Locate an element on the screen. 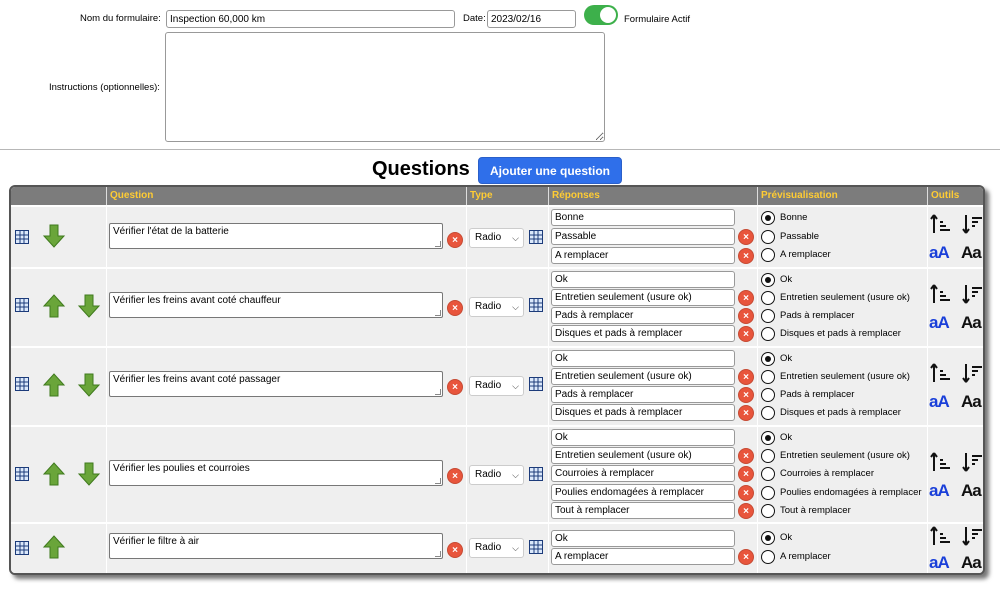 The width and height of the screenshot is (1000, 589). question-input: Vérifier les poulies et courroies is located at coordinates (276, 473).